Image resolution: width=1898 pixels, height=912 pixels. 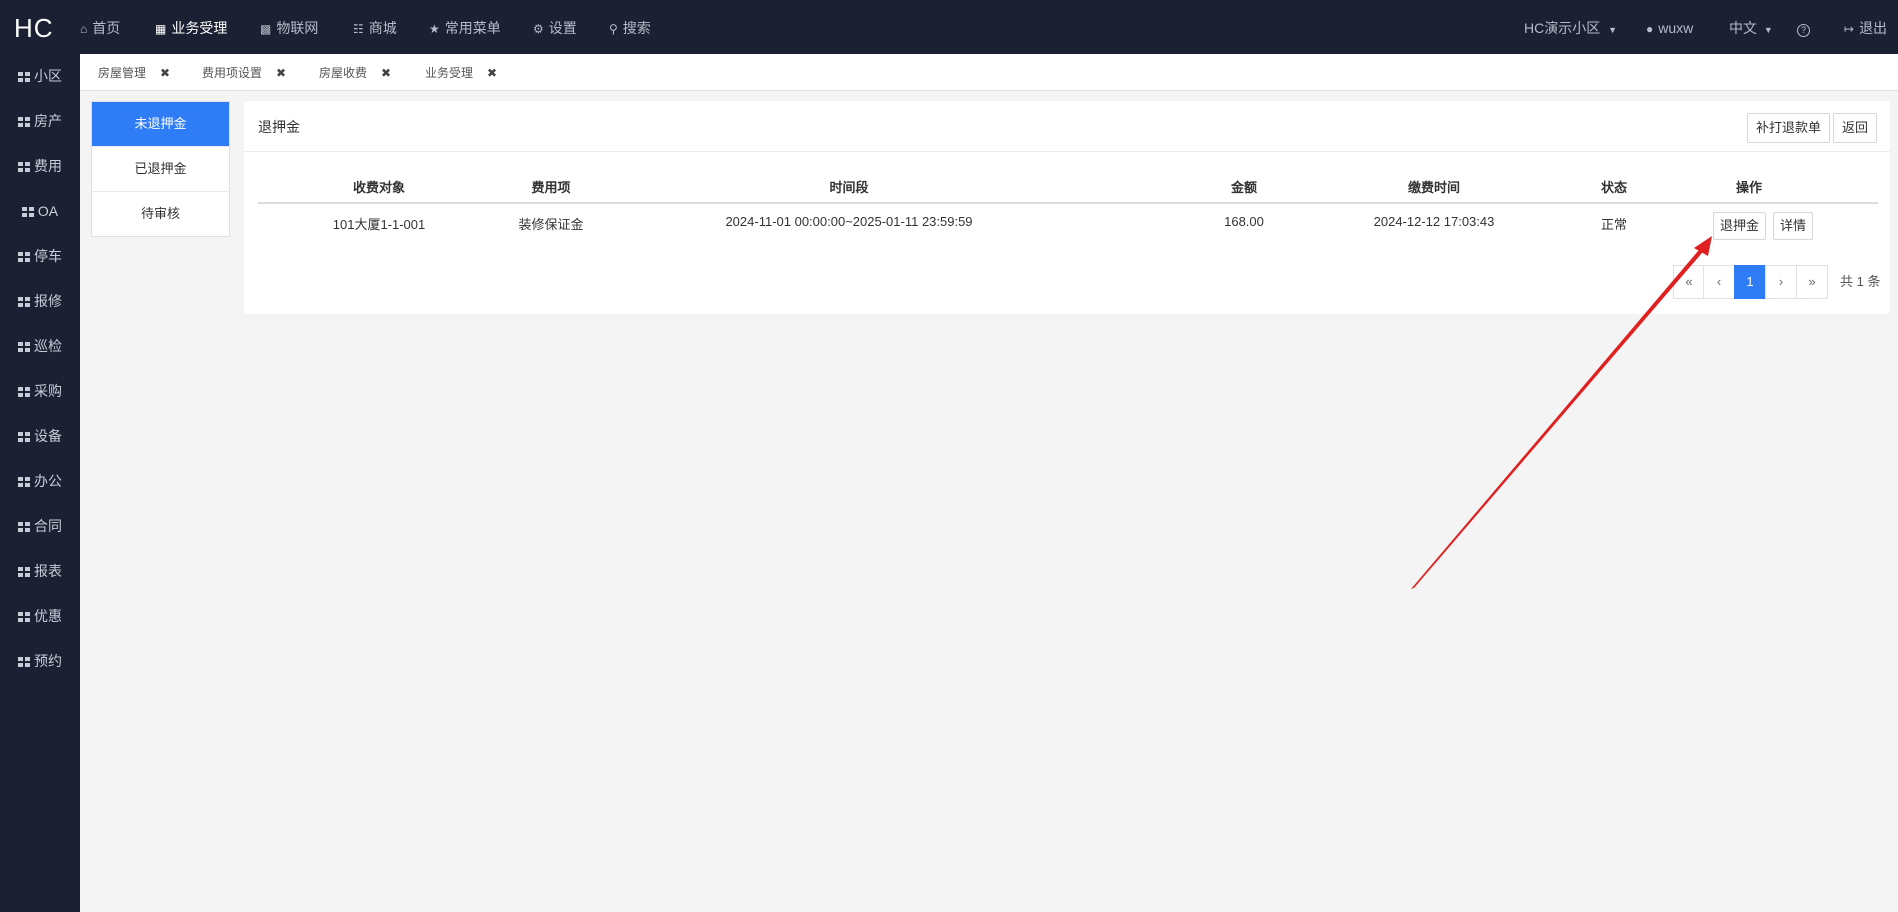 I want to click on tab-house-charges: 房屋收费 ✖, so click(x=355, y=72).